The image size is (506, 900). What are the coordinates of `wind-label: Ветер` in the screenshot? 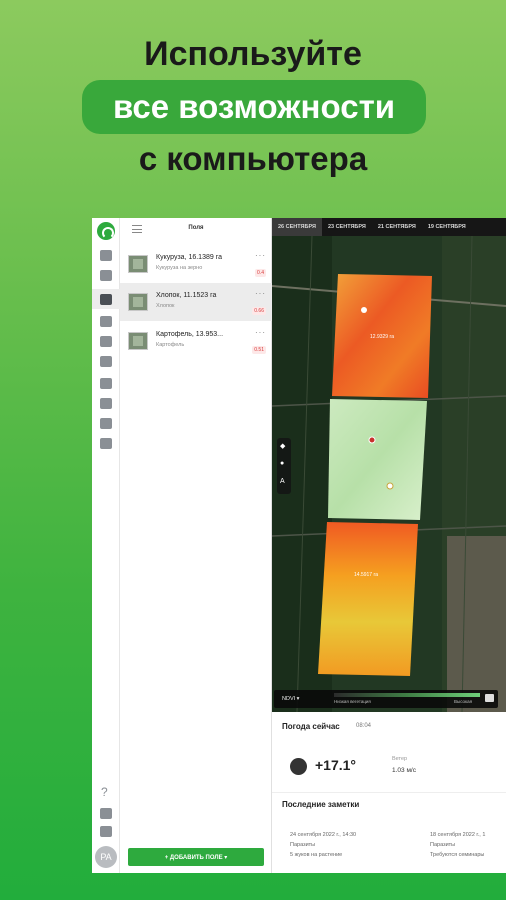 It's located at (400, 759).